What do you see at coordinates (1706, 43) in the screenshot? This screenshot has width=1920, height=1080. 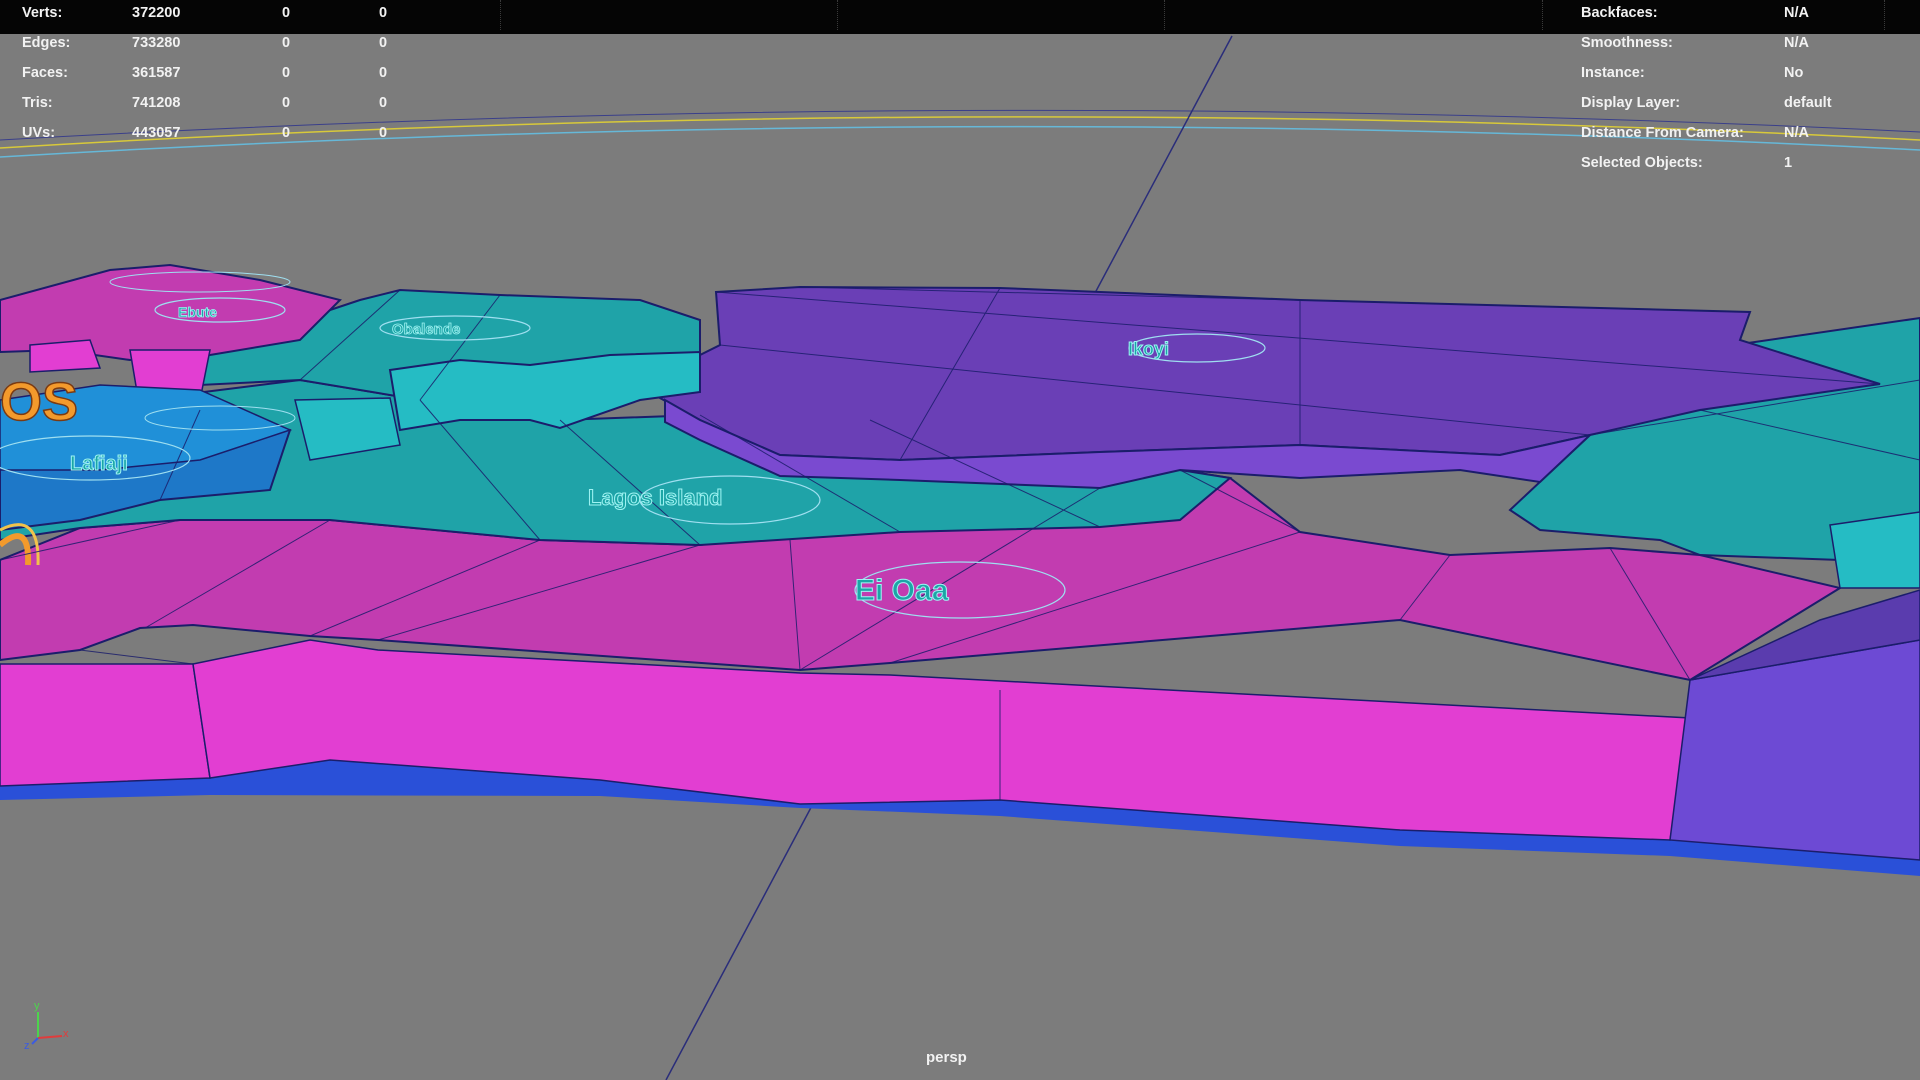 I see `hud-row-smoothness: Smoothness: N/A` at bounding box center [1706, 43].